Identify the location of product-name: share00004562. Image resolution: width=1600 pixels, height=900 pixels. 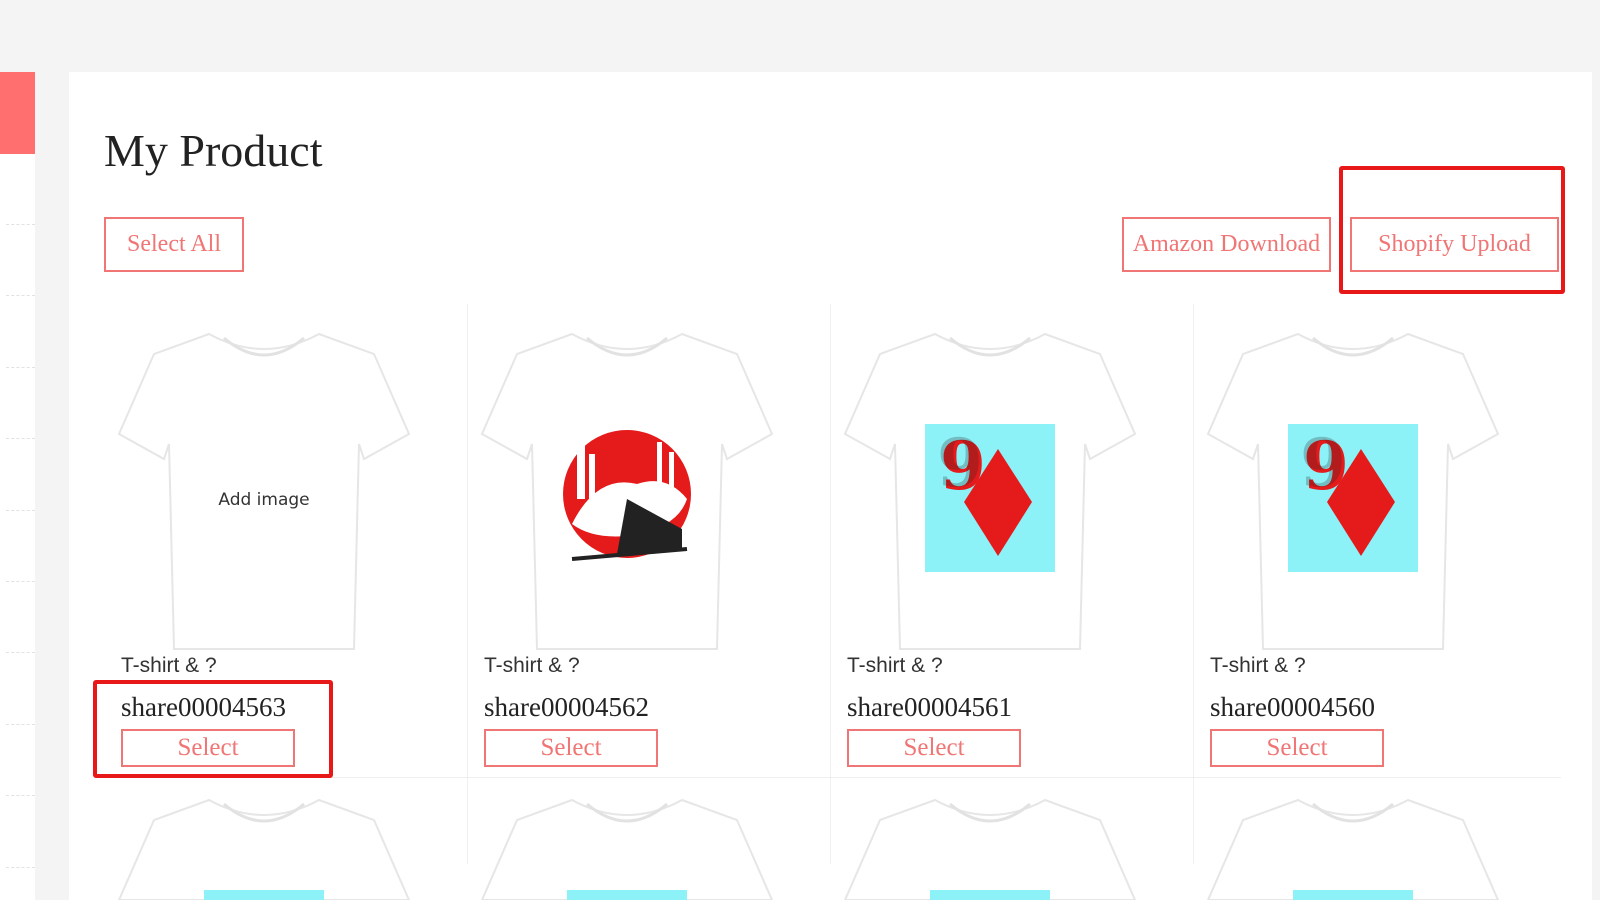
(566, 707).